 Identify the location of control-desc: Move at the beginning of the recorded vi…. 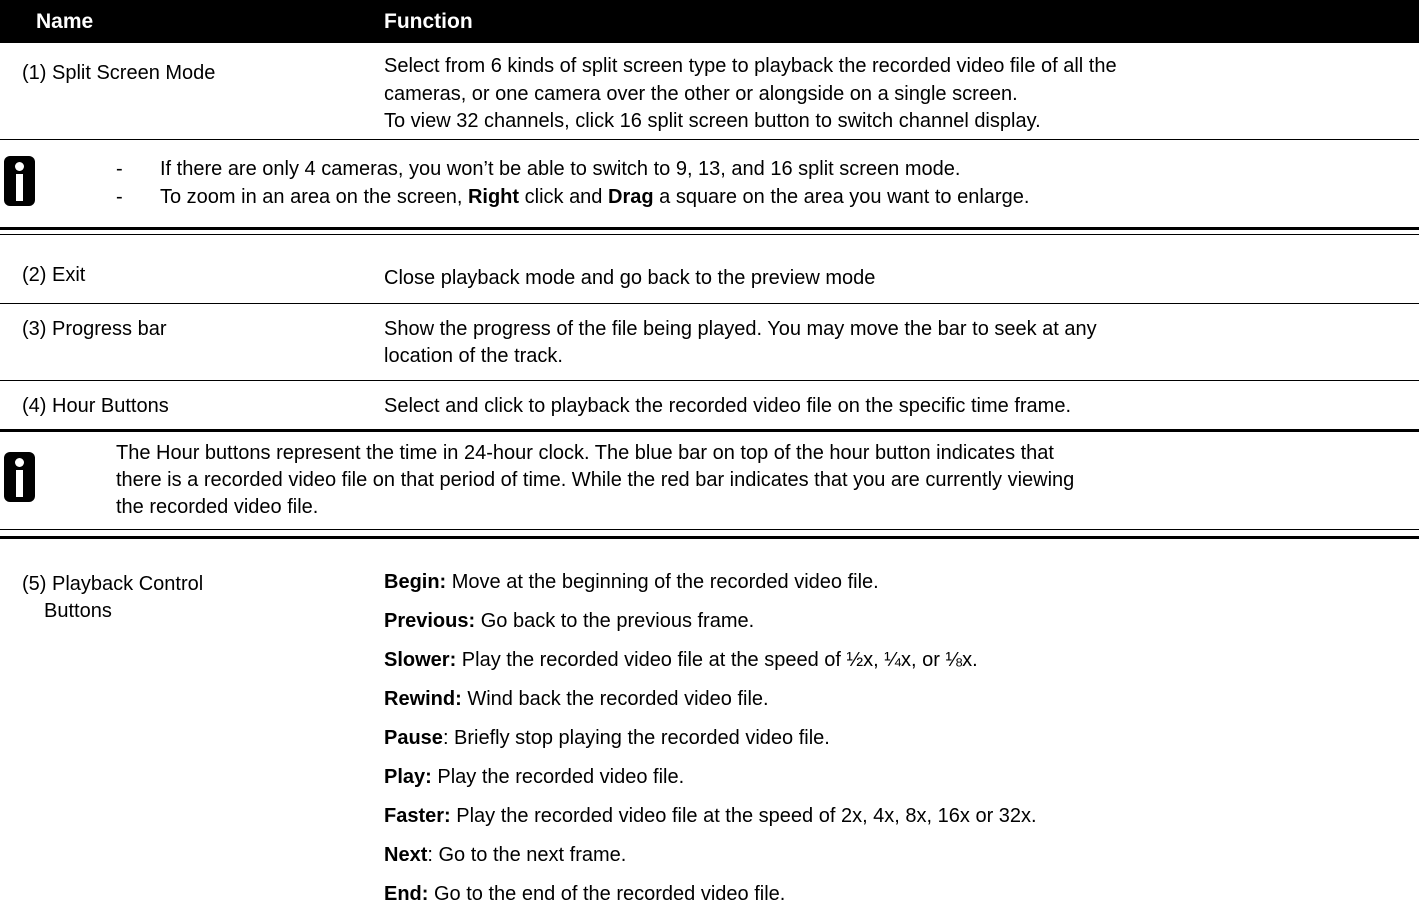
(662, 582).